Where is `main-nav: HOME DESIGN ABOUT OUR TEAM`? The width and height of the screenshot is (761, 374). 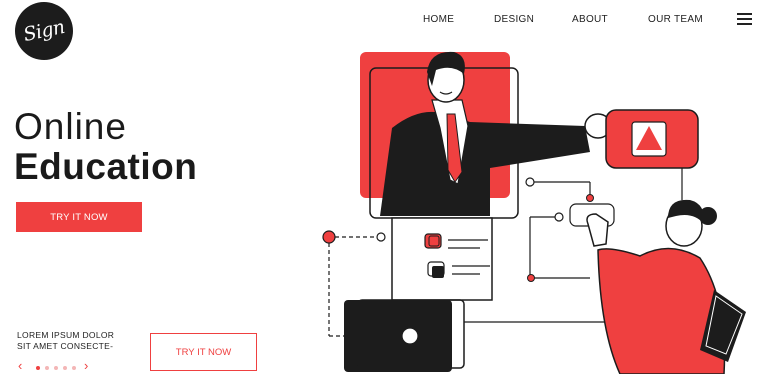 main-nav: HOME DESIGN ABOUT OUR TEAM is located at coordinates (380, 22).